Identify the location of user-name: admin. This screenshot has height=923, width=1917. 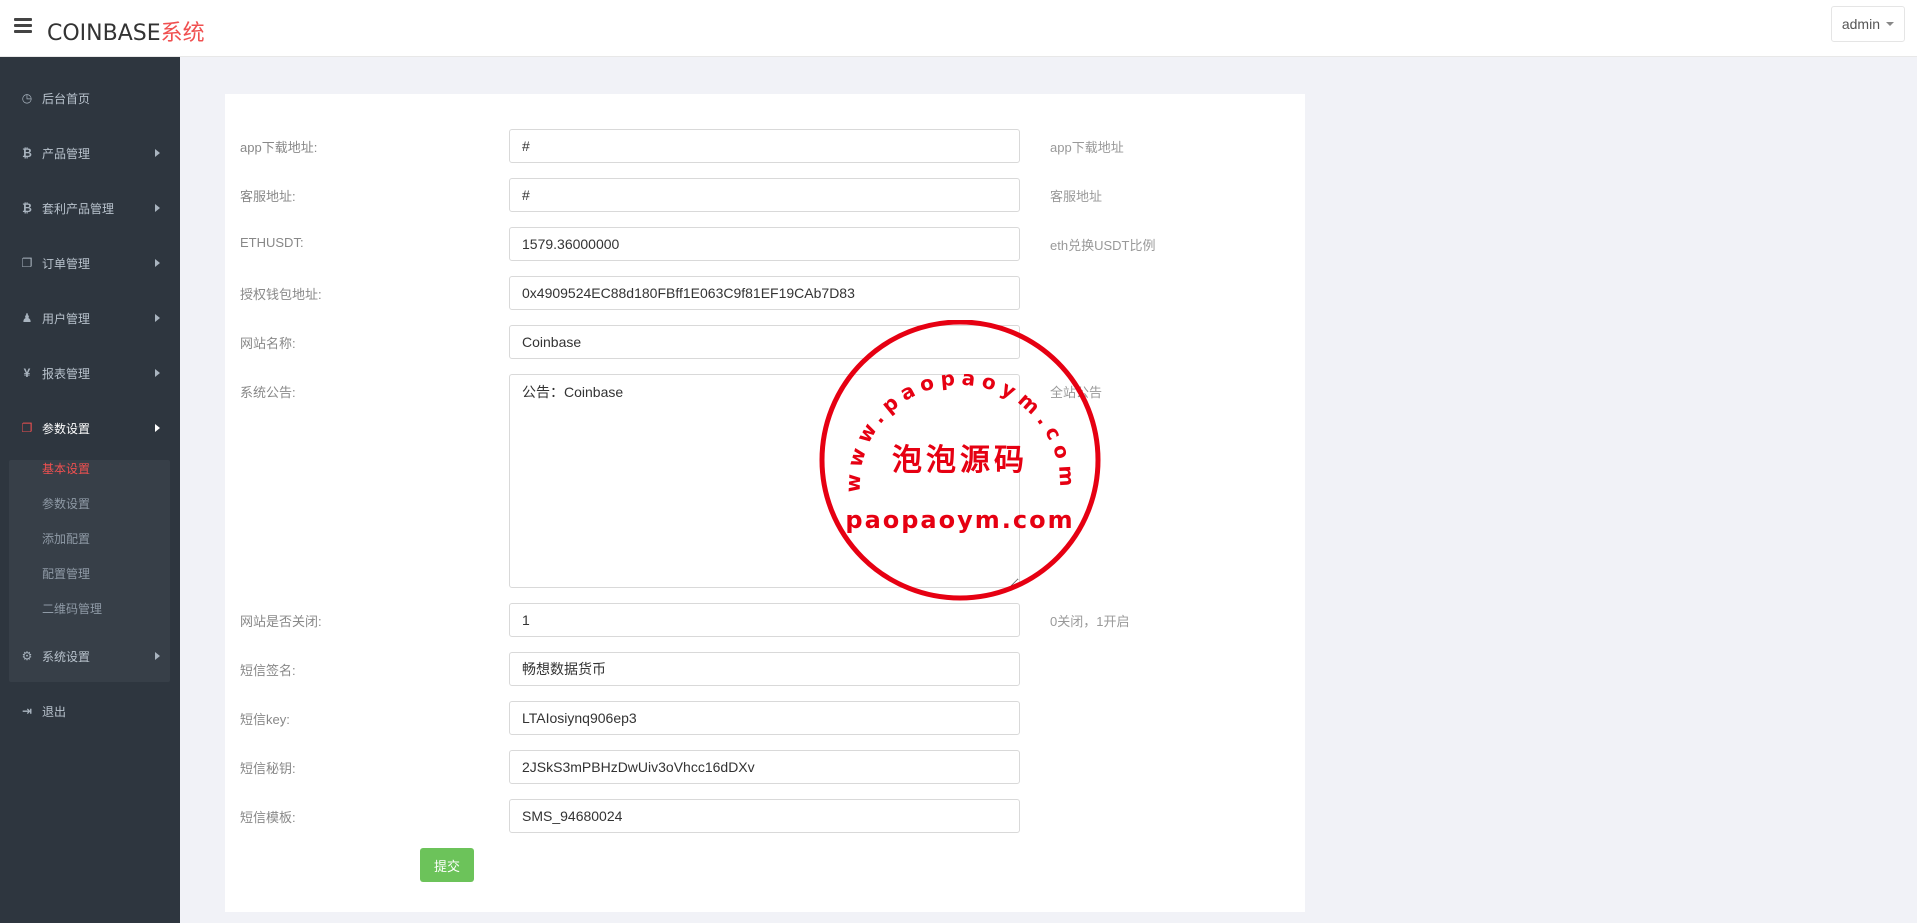
(1860, 24).